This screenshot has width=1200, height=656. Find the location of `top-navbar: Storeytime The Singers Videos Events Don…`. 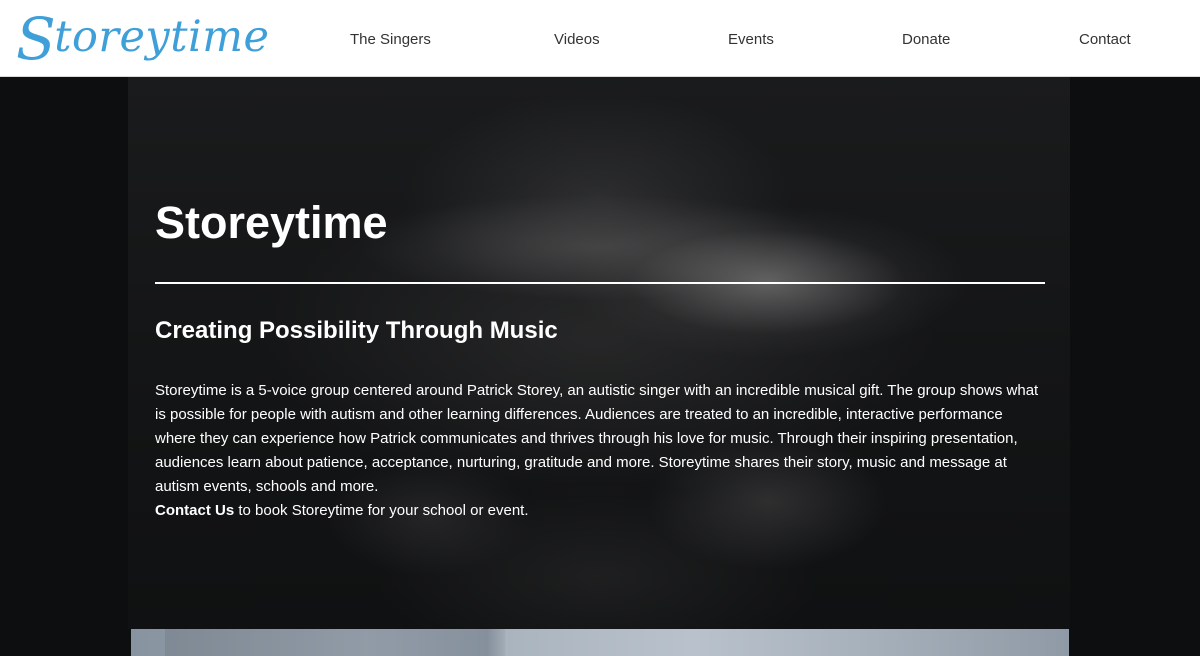

top-navbar: Storeytime The Singers Videos Events Don… is located at coordinates (600, 38).